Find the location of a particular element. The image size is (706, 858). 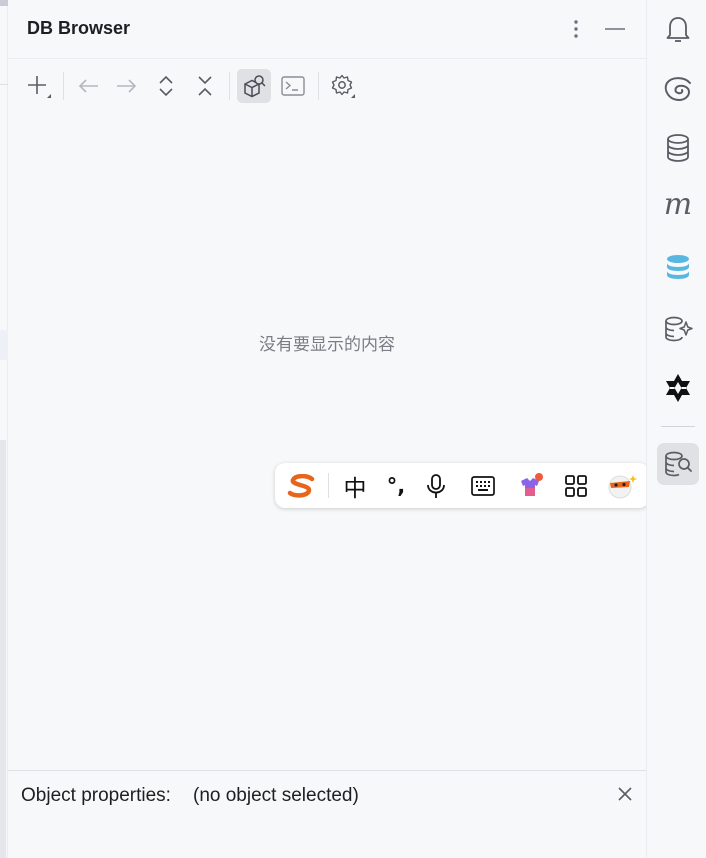

db-browser-button is located at coordinates (678, 464).